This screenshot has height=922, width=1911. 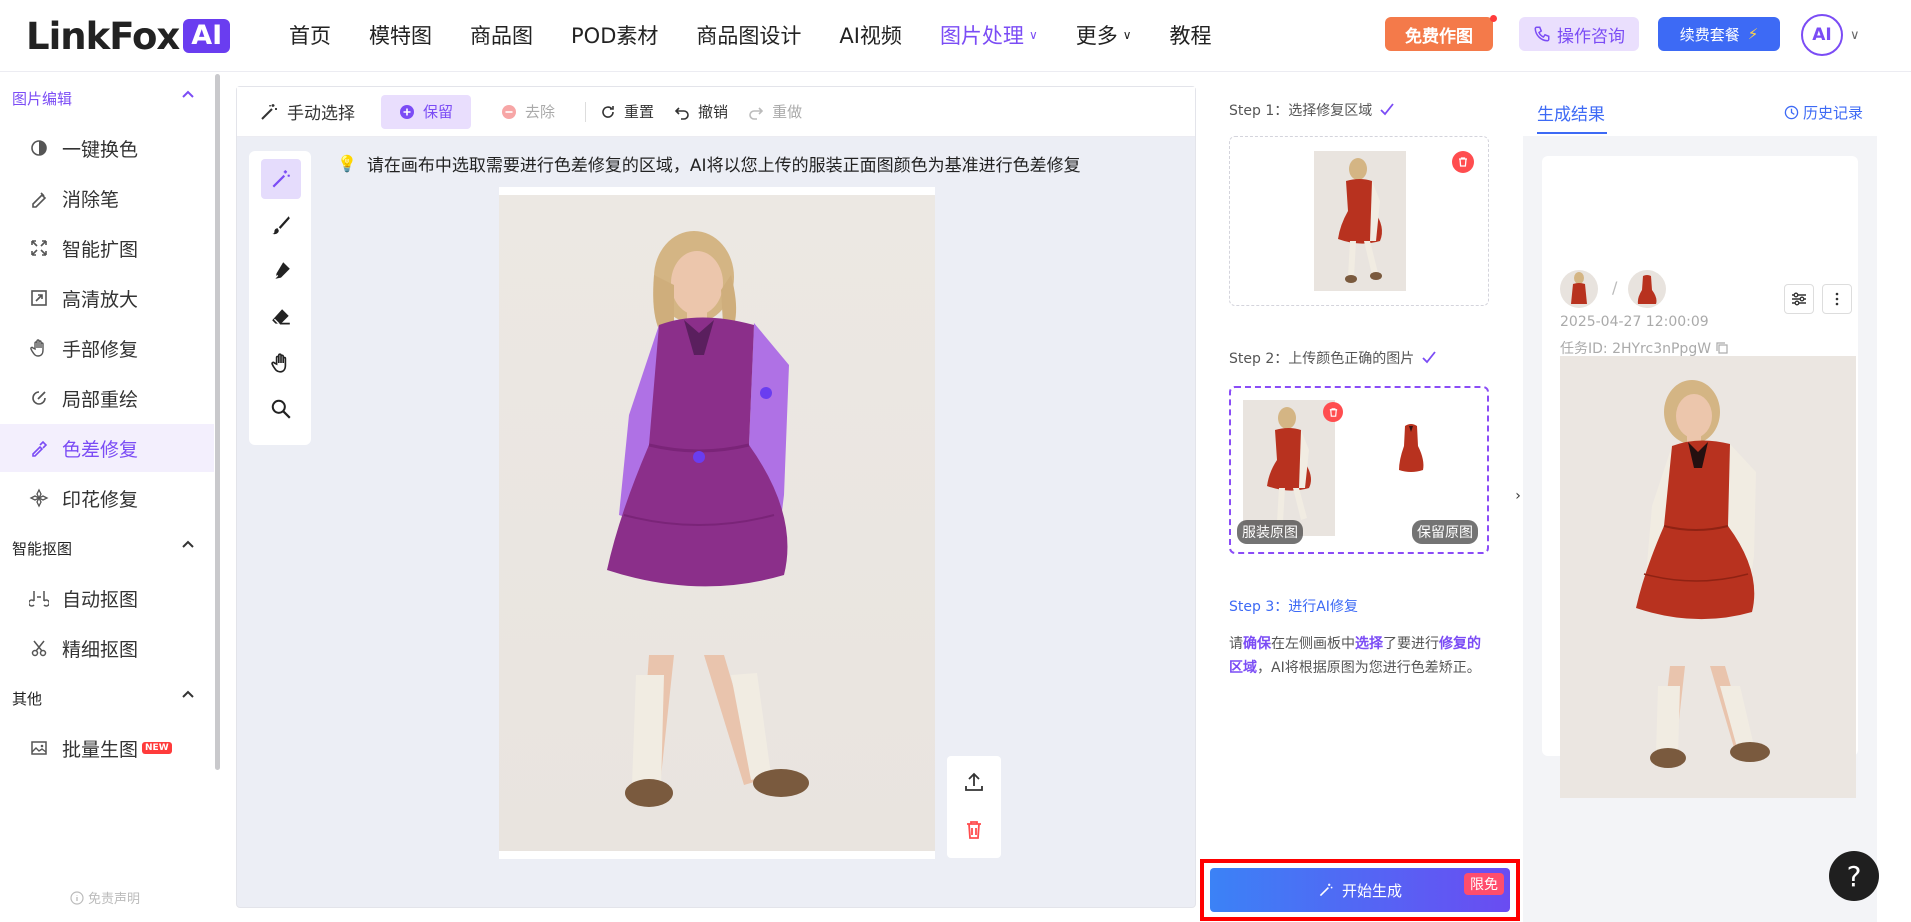 What do you see at coordinates (1463, 162) in the screenshot?
I see `delete-region-button` at bounding box center [1463, 162].